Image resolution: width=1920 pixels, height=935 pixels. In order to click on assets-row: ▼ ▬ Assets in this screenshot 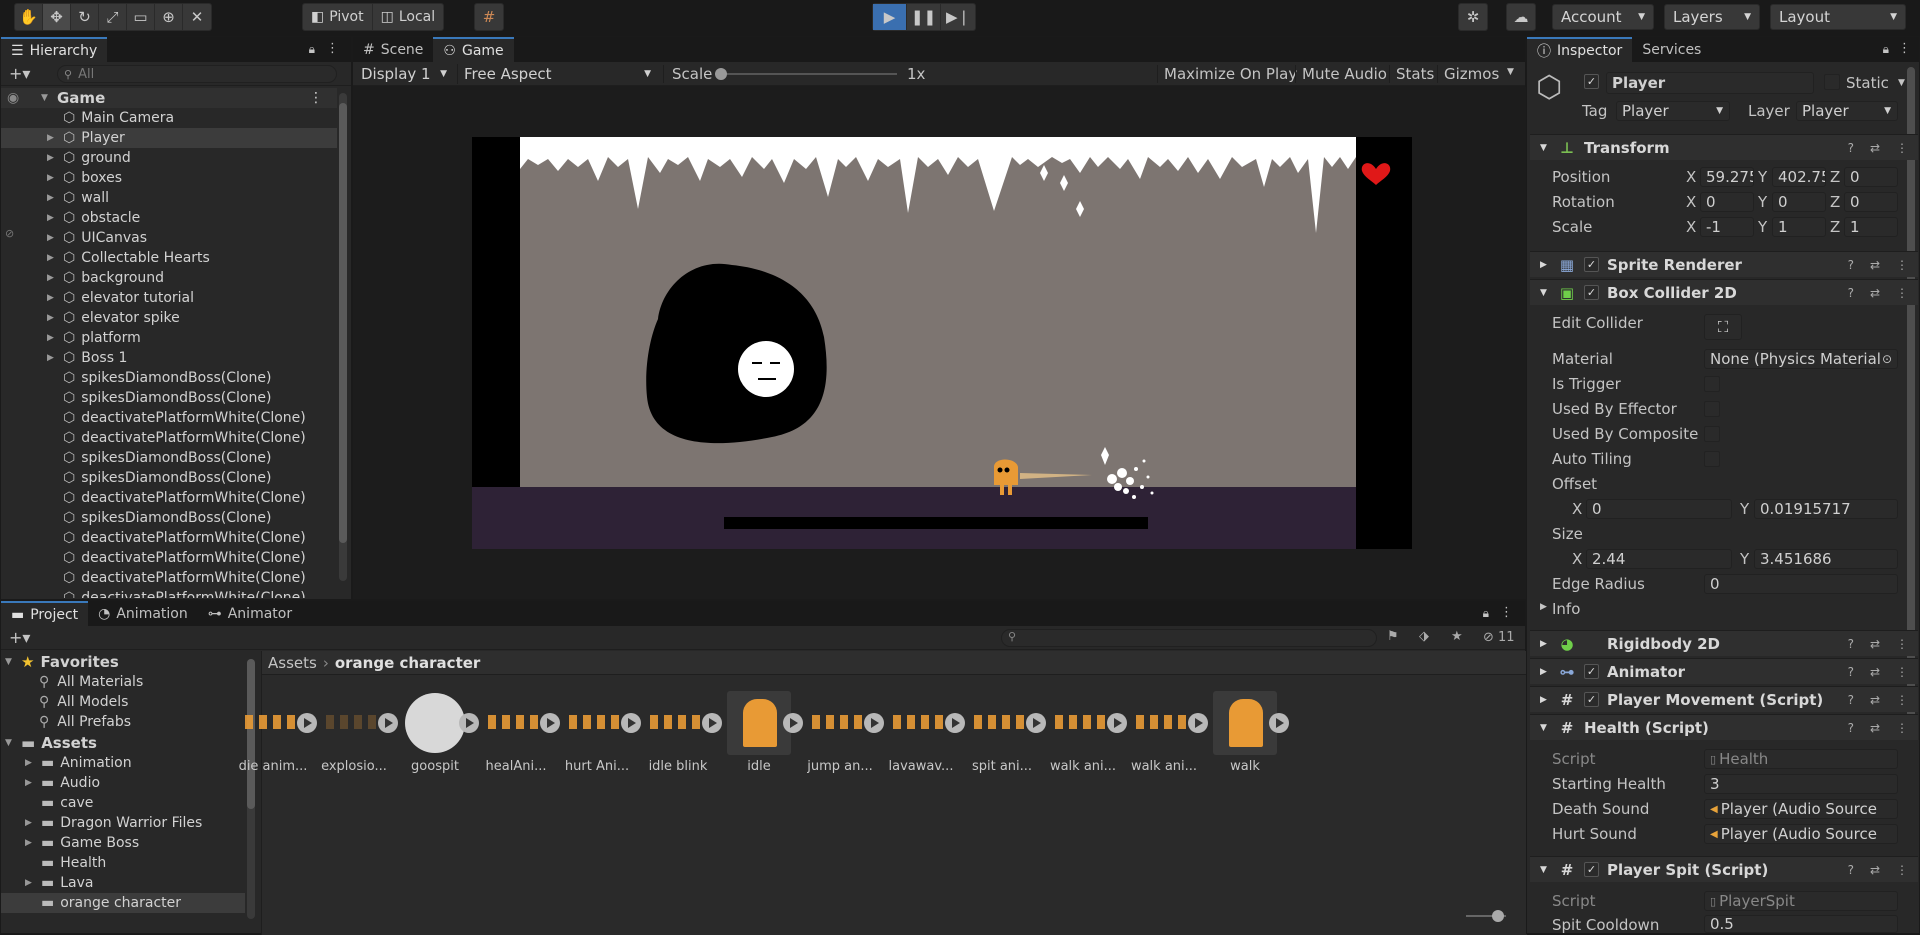, I will do `click(49, 743)`.